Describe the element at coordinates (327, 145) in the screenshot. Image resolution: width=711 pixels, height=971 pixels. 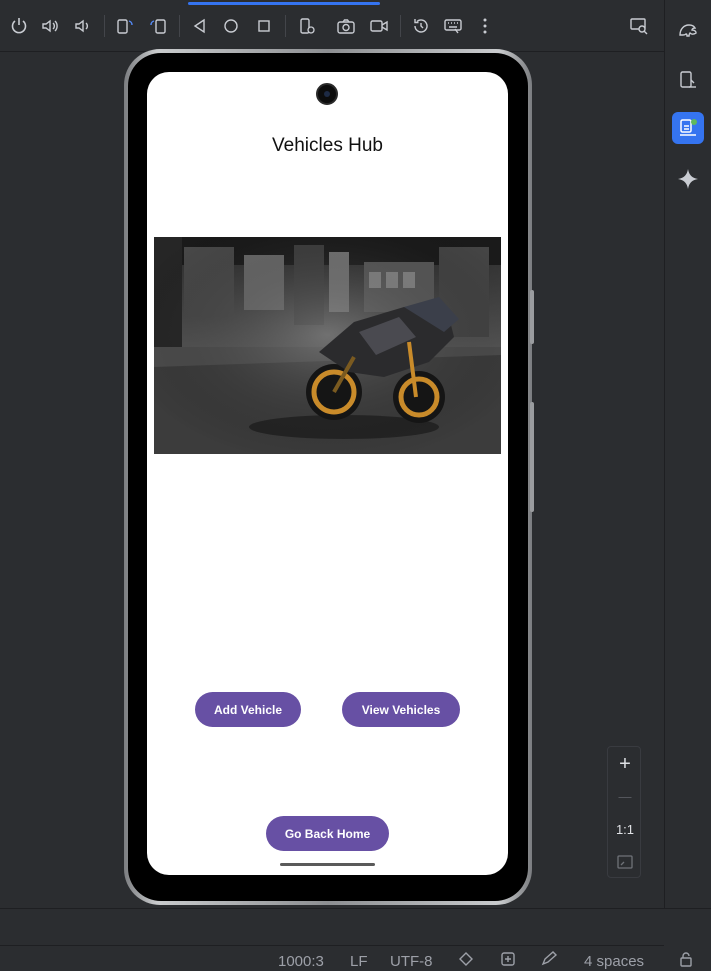
I see `app-title: Vehicles Hub` at that location.